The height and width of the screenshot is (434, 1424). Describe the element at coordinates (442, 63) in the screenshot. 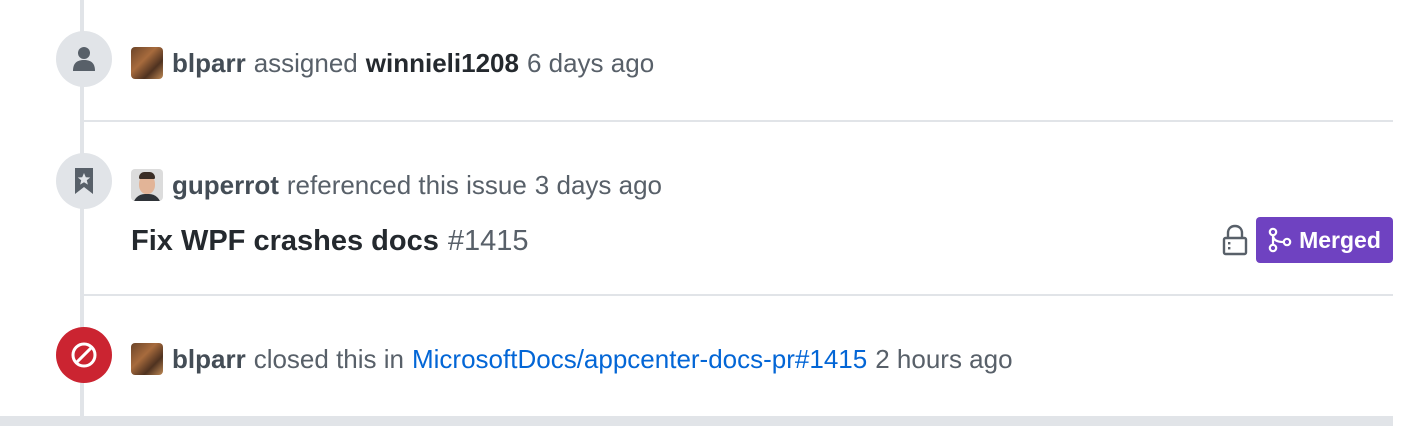

I see `assignee-link: winnieli1208` at that location.